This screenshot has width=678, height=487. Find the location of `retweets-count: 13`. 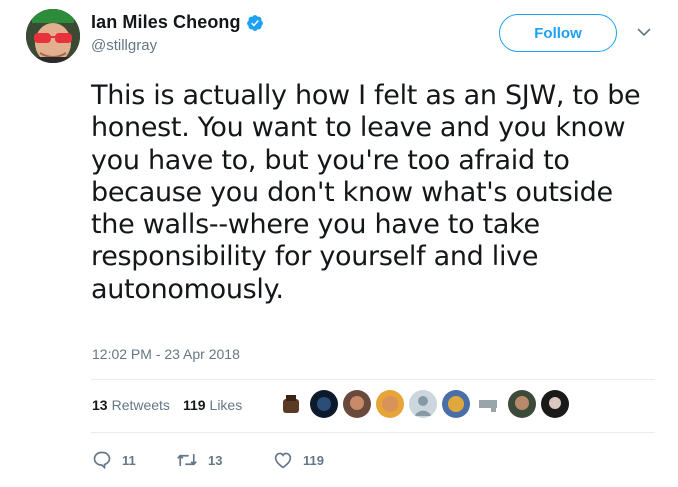

retweets-count: 13 is located at coordinates (100, 405).